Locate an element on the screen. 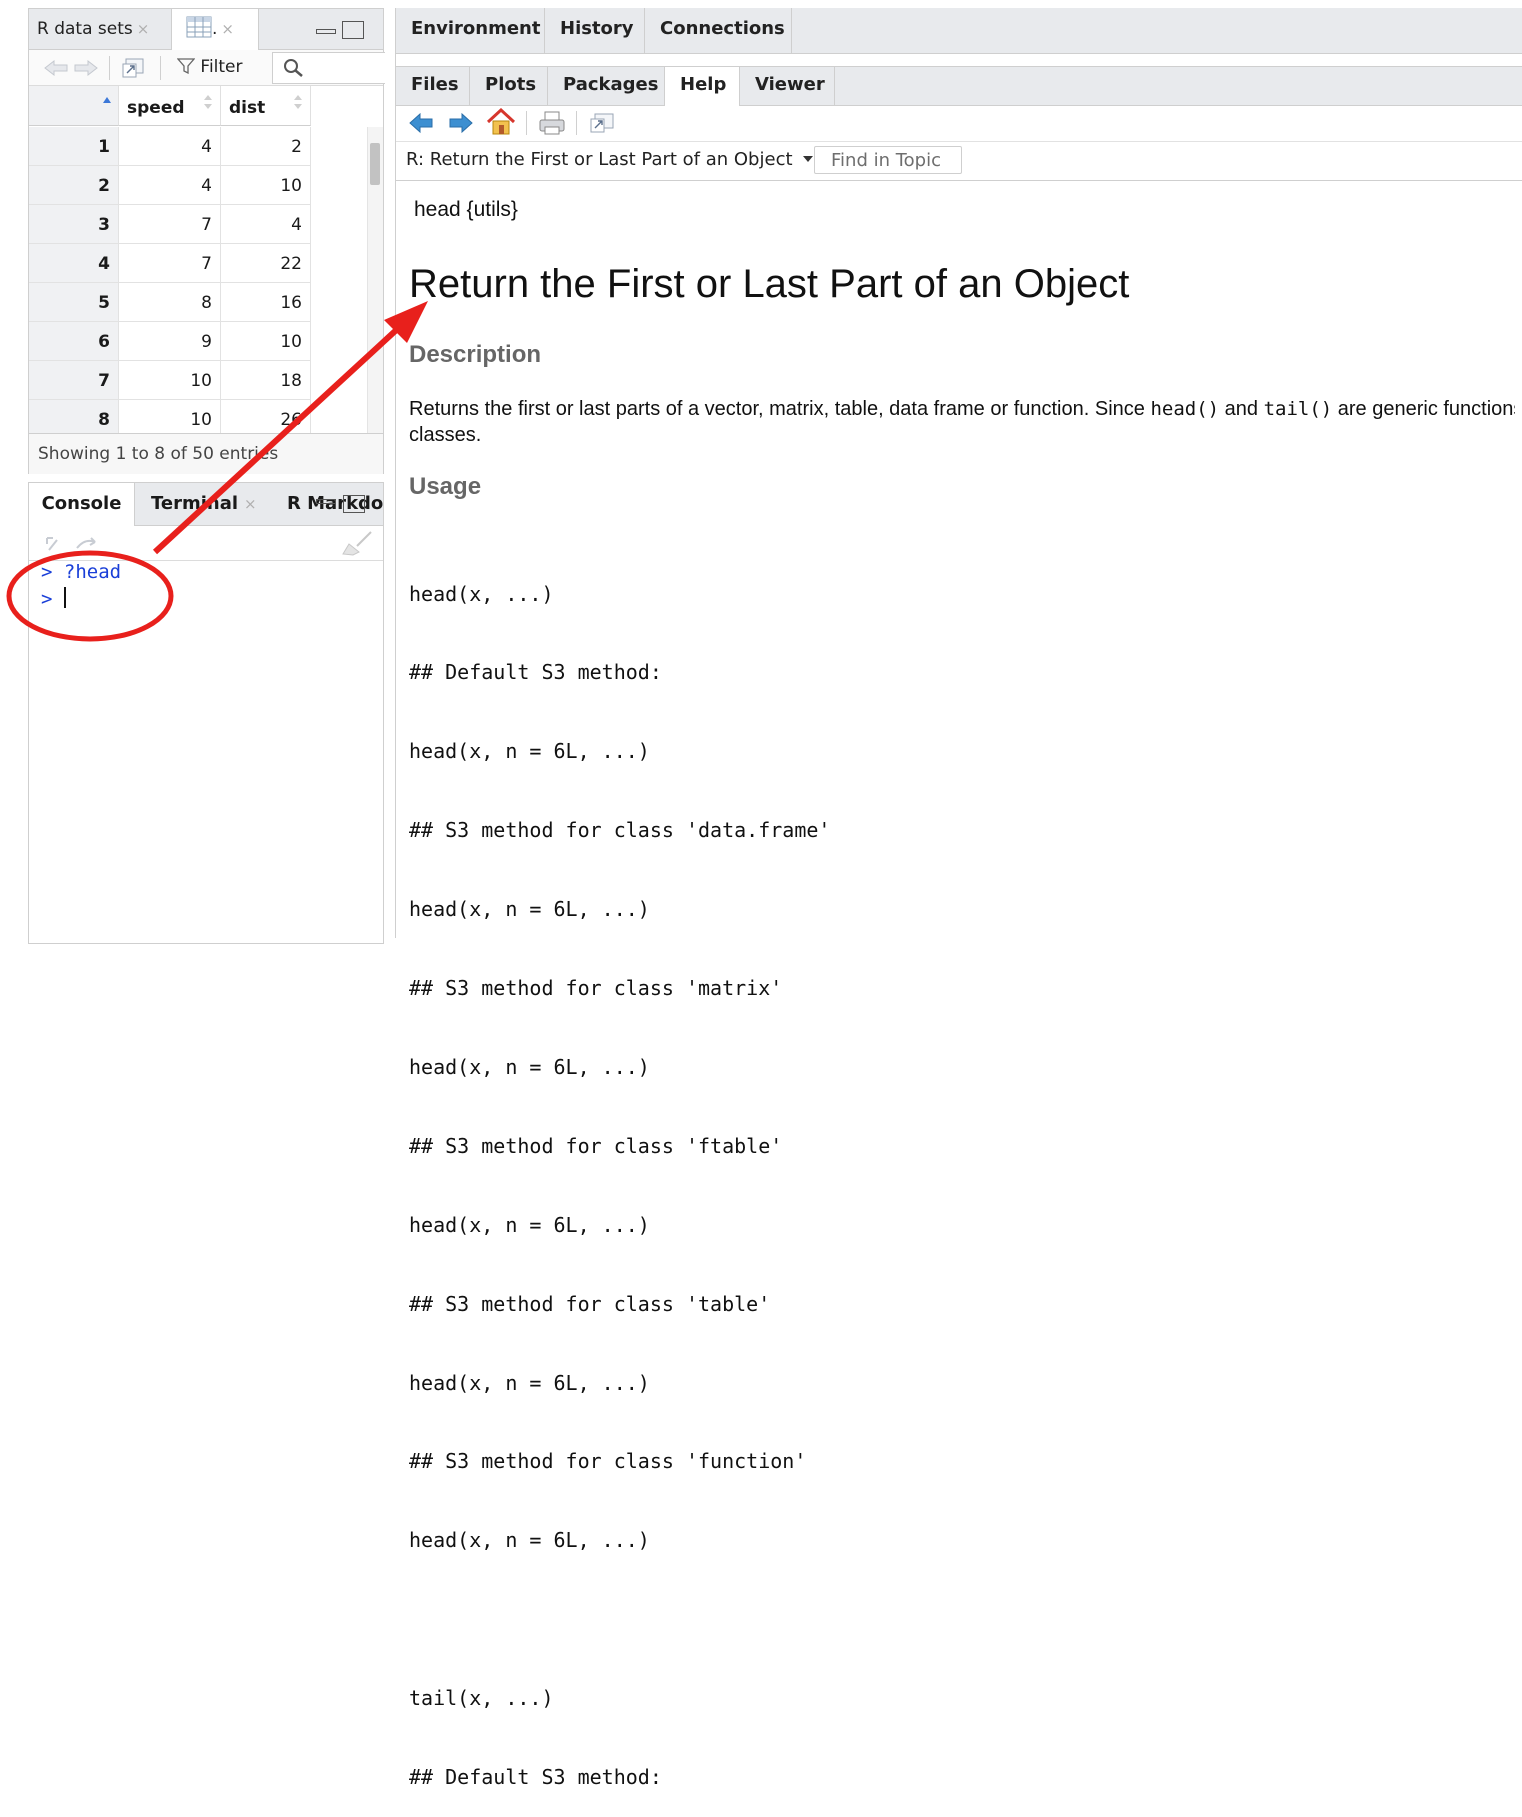 The height and width of the screenshot is (1817, 1522). directory-arrow-icon is located at coordinates (72, 544).